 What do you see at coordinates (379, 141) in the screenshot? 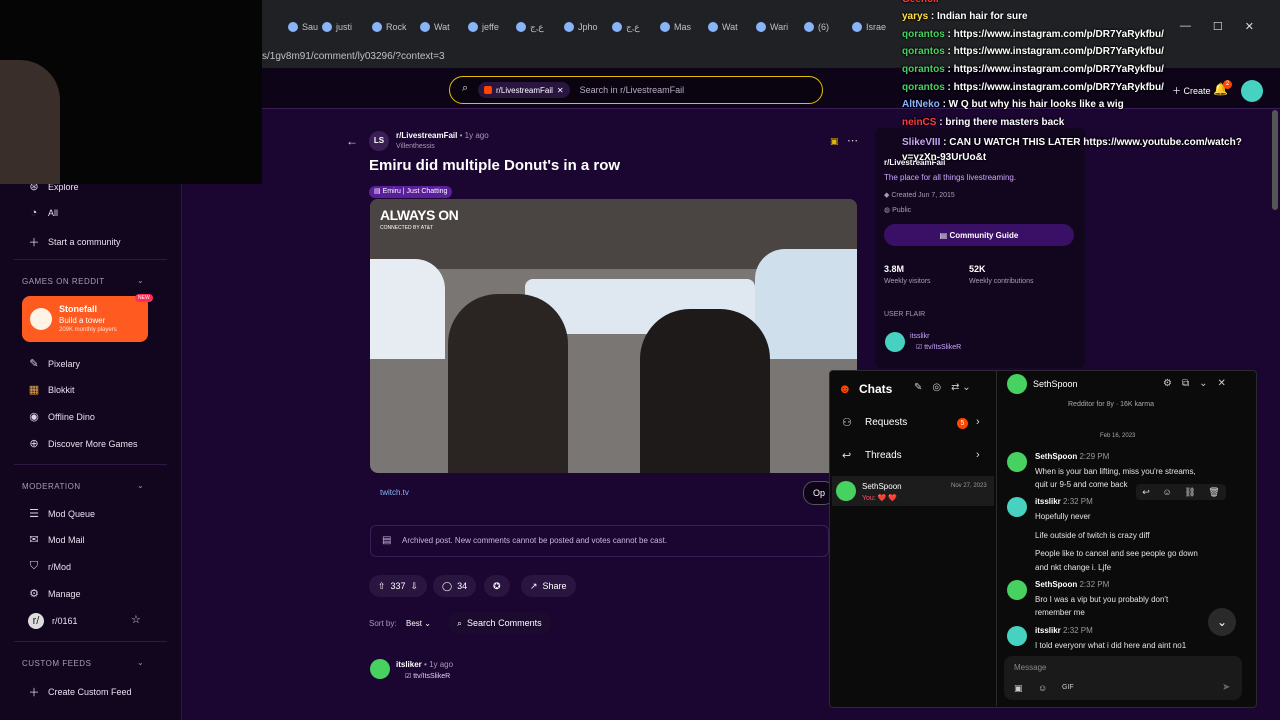
I see `subreddit-avatar: LS` at bounding box center [379, 141].